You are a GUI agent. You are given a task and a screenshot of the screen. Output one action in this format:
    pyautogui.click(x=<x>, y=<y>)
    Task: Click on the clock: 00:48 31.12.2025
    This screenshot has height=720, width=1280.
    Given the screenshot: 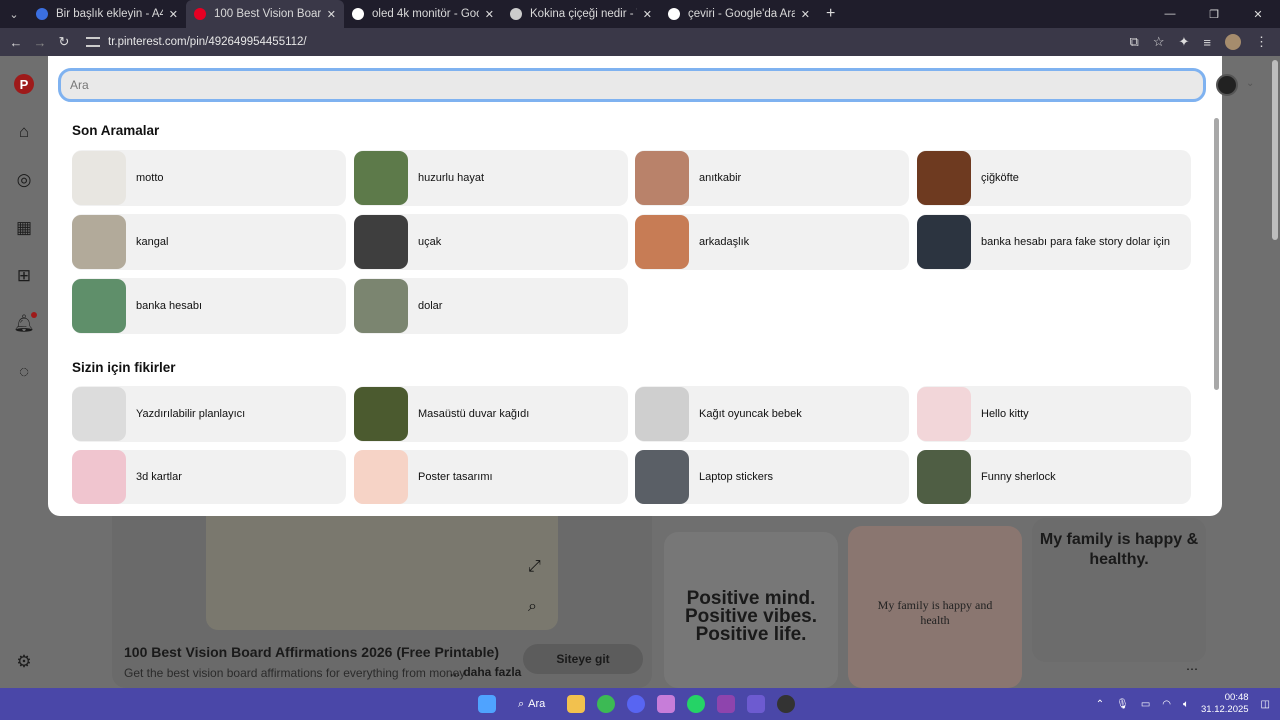 What is the action you would take?
    pyautogui.click(x=1225, y=704)
    